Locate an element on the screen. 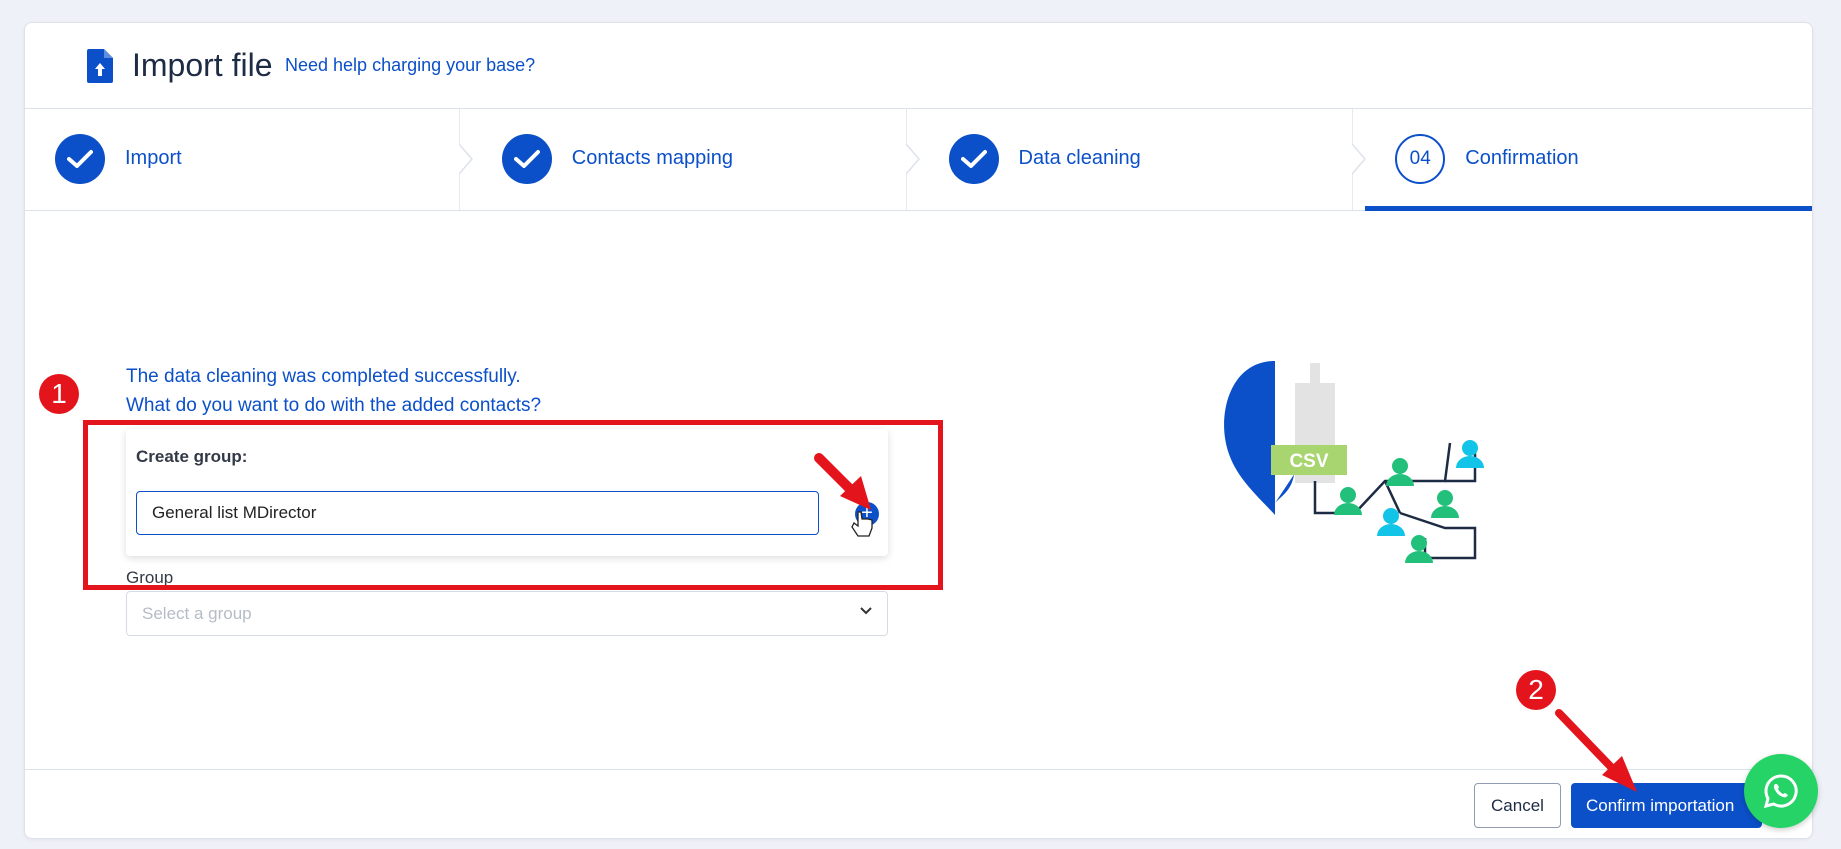 The image size is (1841, 849). page-title: Import file is located at coordinates (202, 65).